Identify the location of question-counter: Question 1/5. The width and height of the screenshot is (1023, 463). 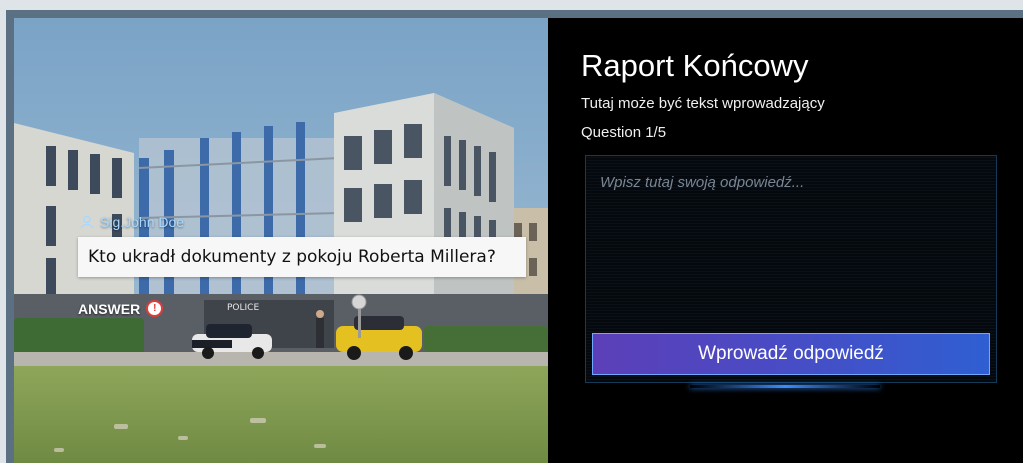
(624, 132).